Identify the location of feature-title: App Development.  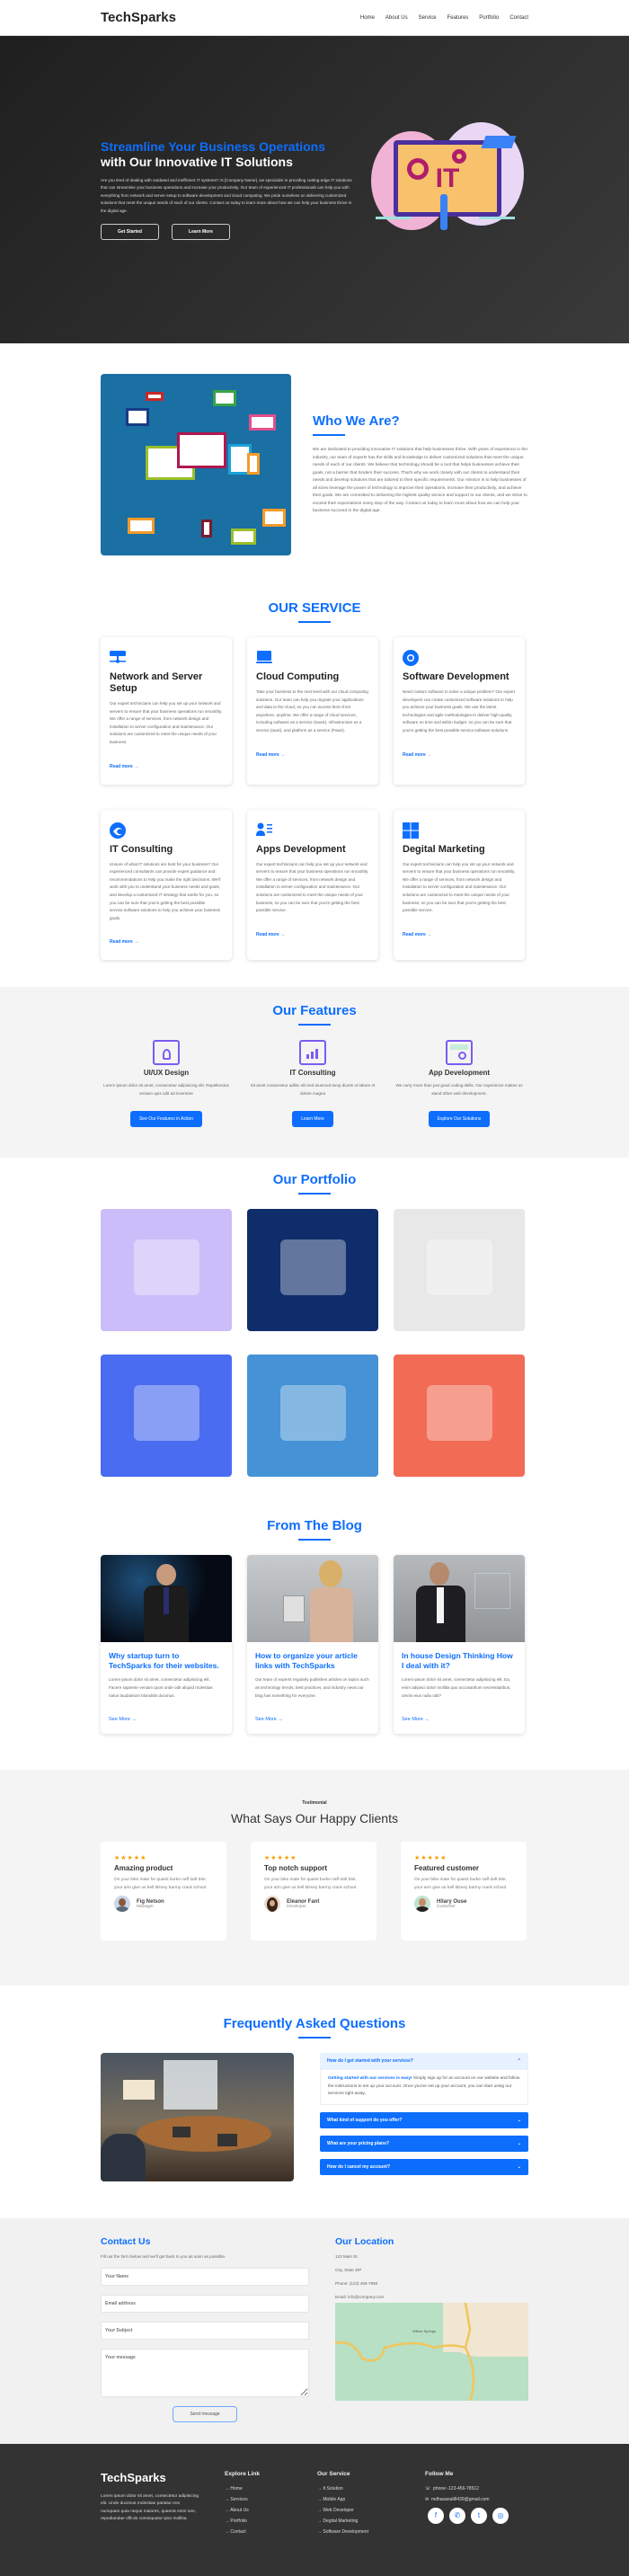
(459, 1073).